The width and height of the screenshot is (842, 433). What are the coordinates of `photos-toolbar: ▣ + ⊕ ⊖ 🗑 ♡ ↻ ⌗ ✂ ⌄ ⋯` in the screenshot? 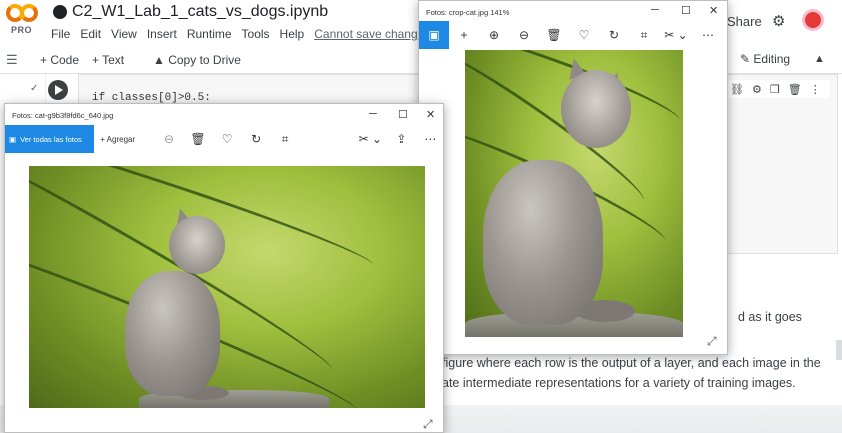 It's located at (573, 35).